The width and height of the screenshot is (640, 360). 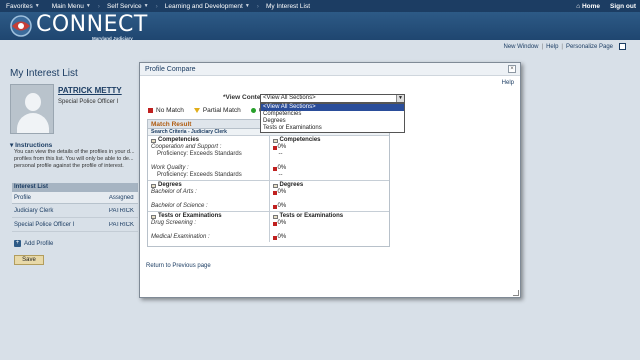 What do you see at coordinates (170, 168) in the screenshot?
I see `competency-item: Work Quality :` at bounding box center [170, 168].